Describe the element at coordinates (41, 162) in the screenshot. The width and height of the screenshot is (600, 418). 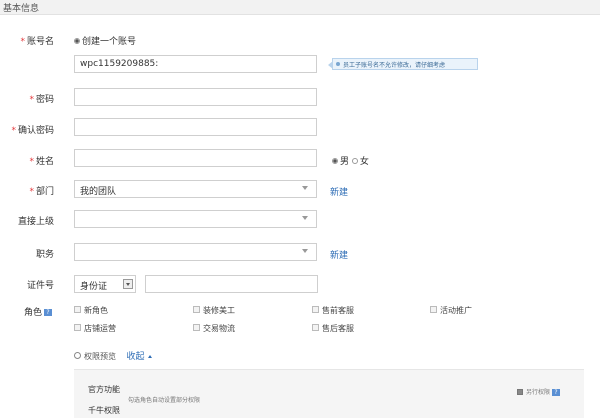
I see `name-label: * 姓名` at that location.